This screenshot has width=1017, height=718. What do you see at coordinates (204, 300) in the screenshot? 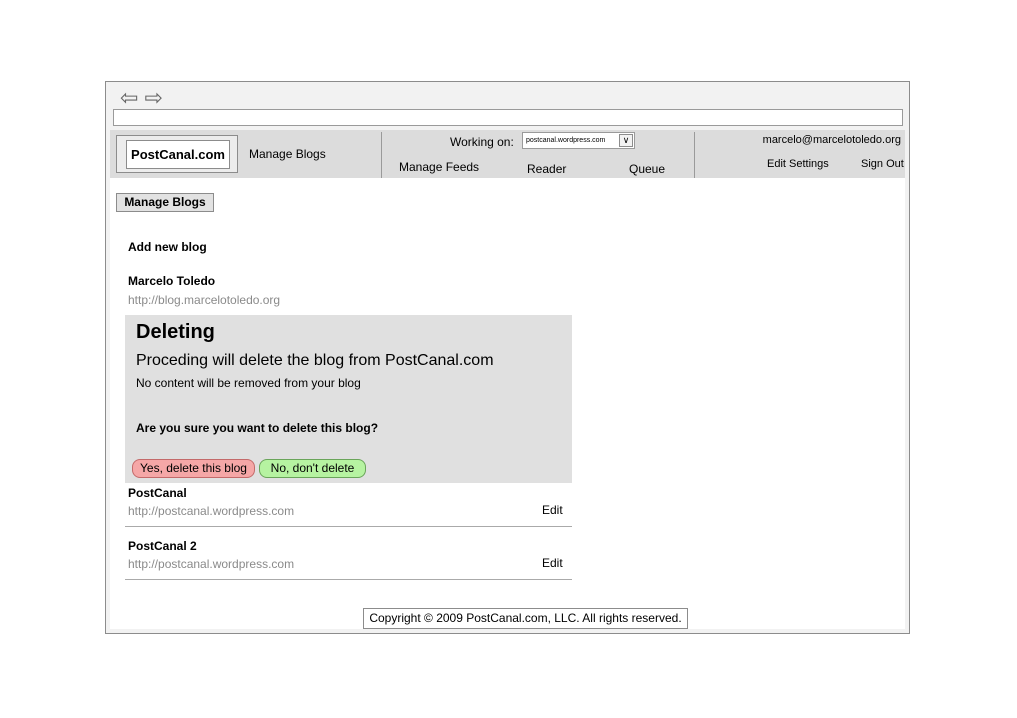
I see `blog-url: http://blog.marcelotoledo.org` at bounding box center [204, 300].